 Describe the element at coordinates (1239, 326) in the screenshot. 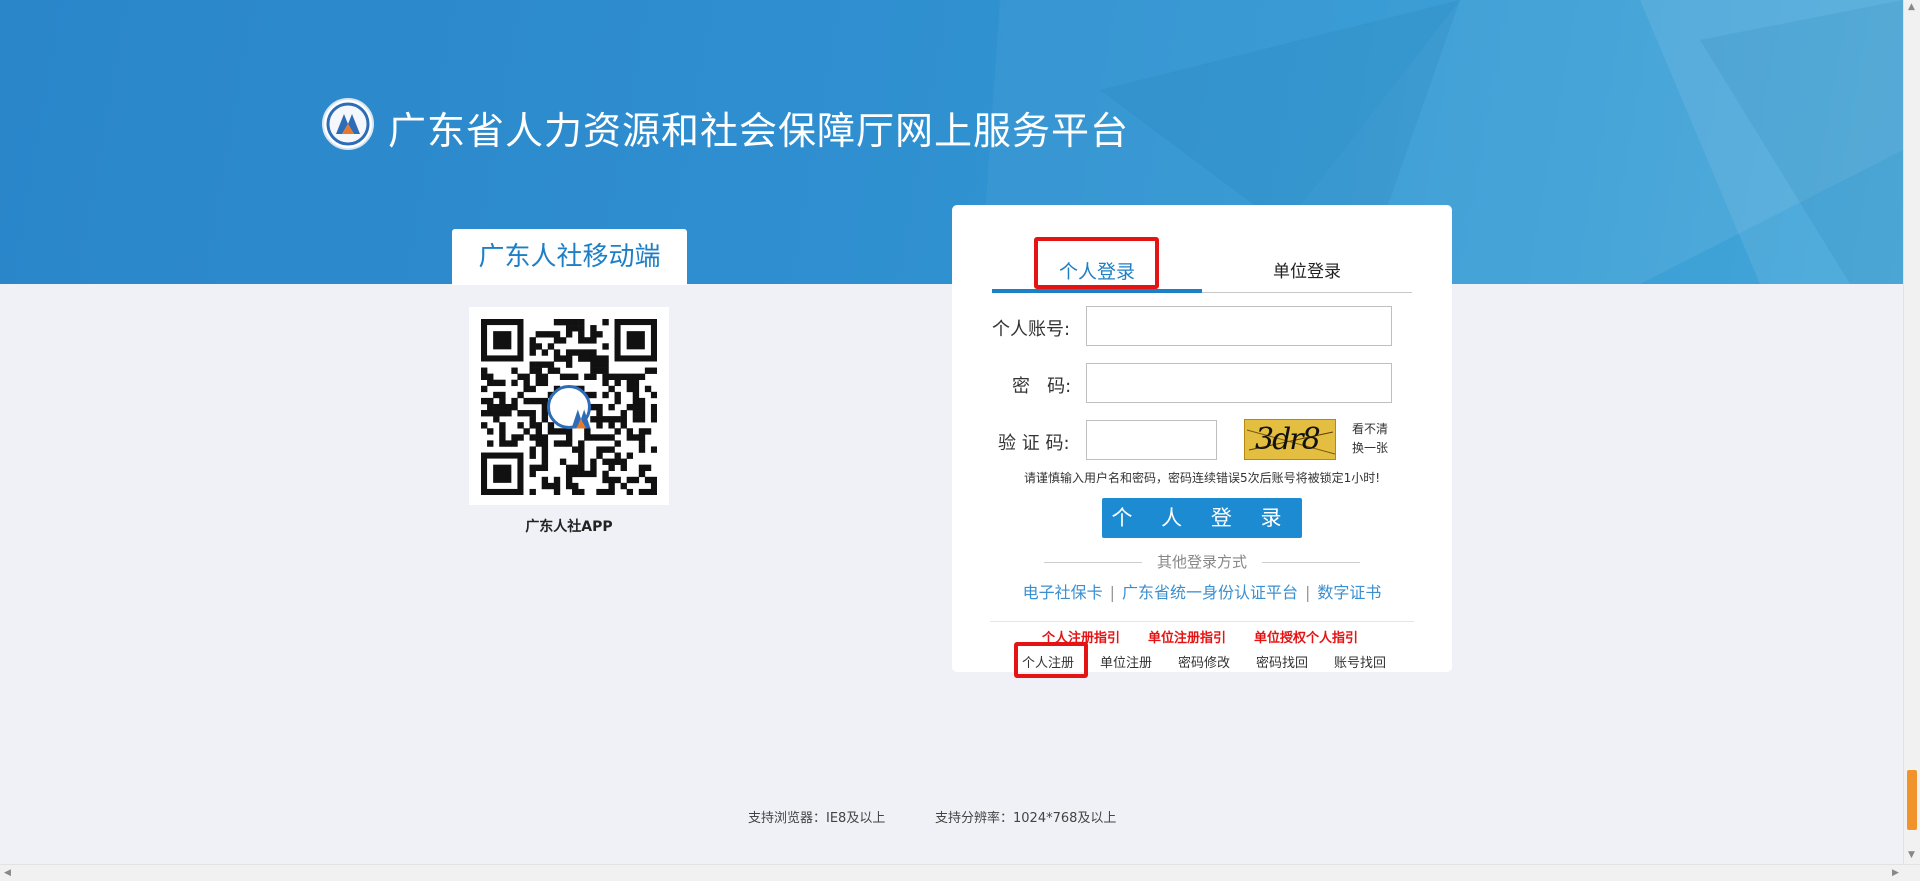

I see `account-input` at that location.